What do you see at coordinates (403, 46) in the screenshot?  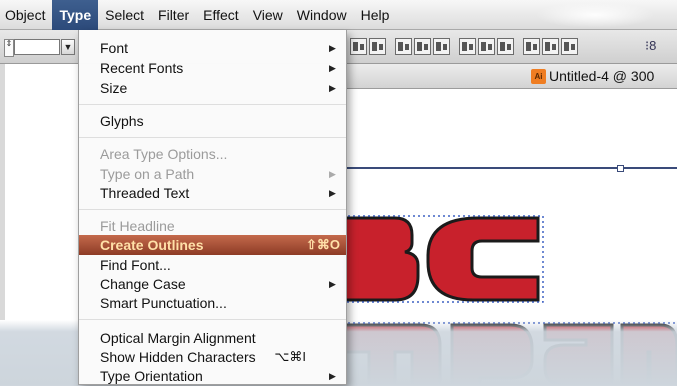 I see `align-top-icon` at bounding box center [403, 46].